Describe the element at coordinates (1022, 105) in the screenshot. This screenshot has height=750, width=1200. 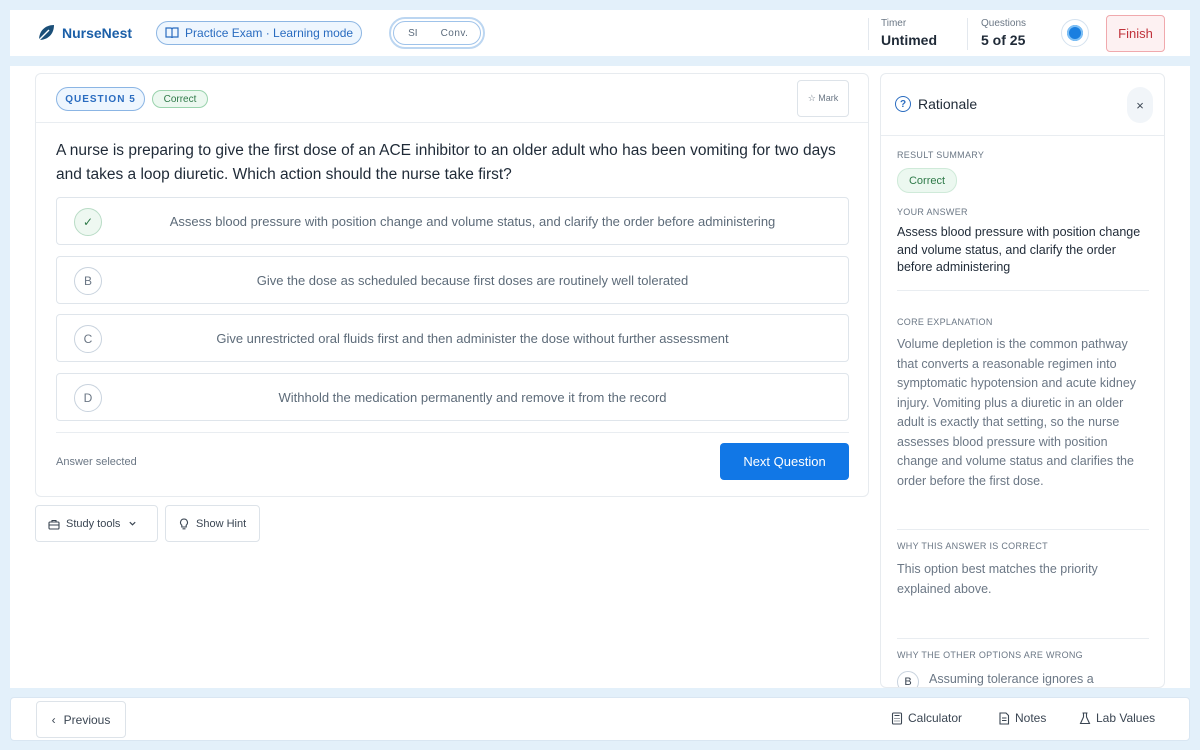
I see `rationale-header: ? Rationale ×` at that location.